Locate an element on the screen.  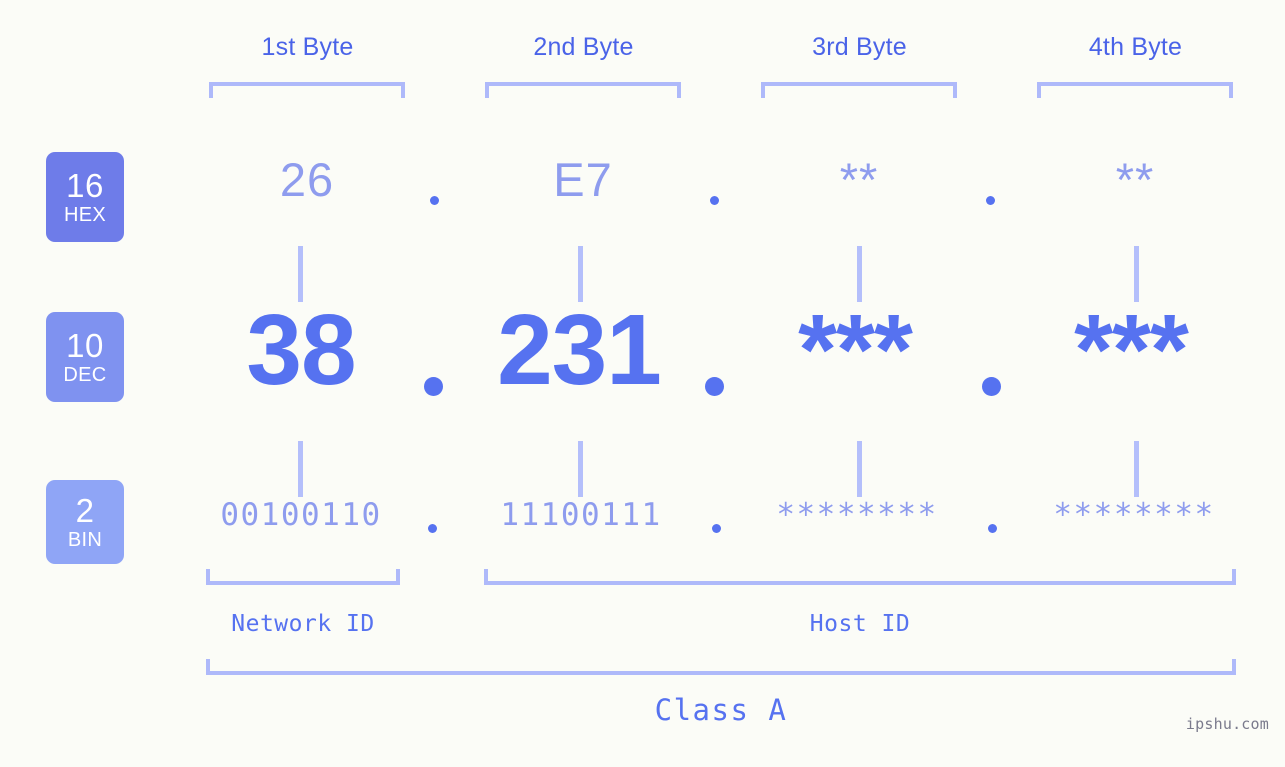
base-badge-hex-name: HEX is located at coordinates (85, 215).